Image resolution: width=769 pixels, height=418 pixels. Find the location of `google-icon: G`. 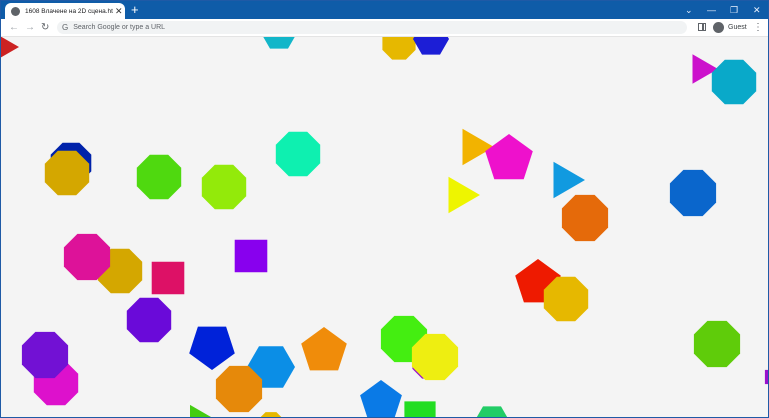

google-icon: G is located at coordinates (65, 27).